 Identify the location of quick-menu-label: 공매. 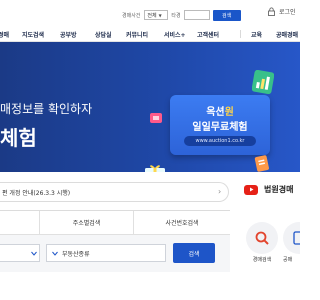
(288, 260).